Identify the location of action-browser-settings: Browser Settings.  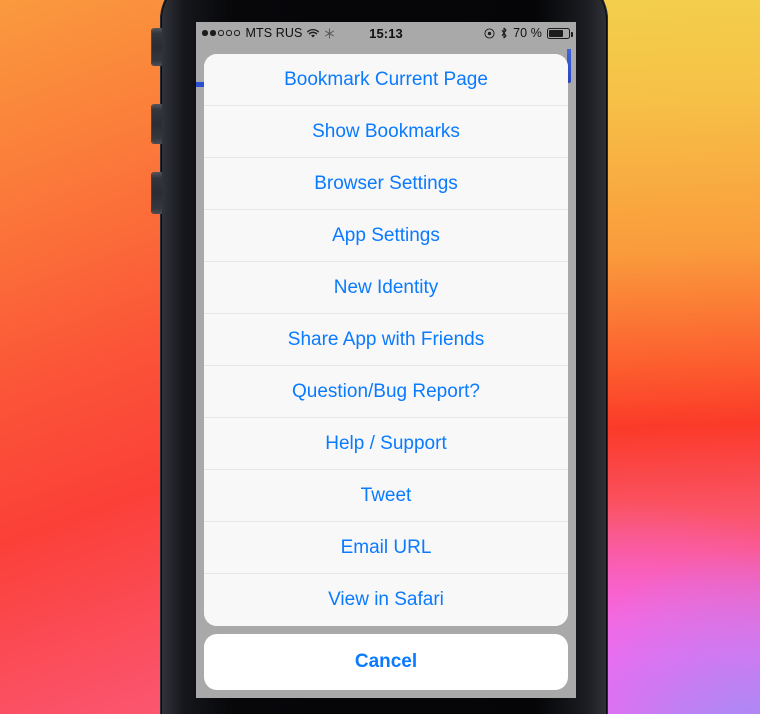
(386, 184).